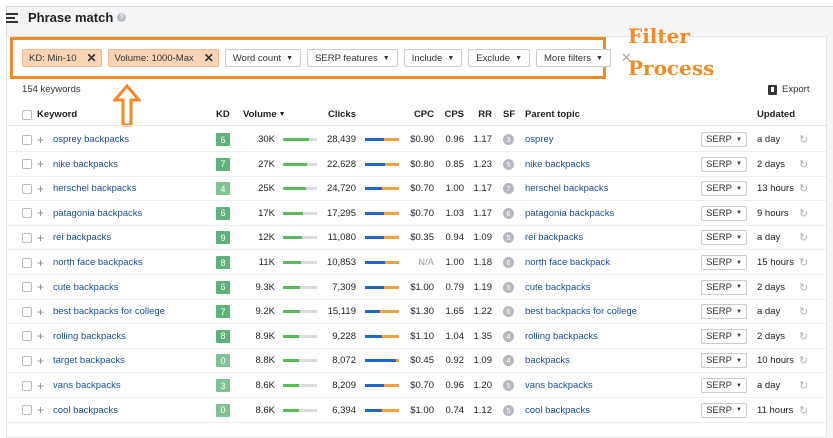  Describe the element at coordinates (557, 287) in the screenshot. I see `parent-topic-link: cute backpacks` at that location.